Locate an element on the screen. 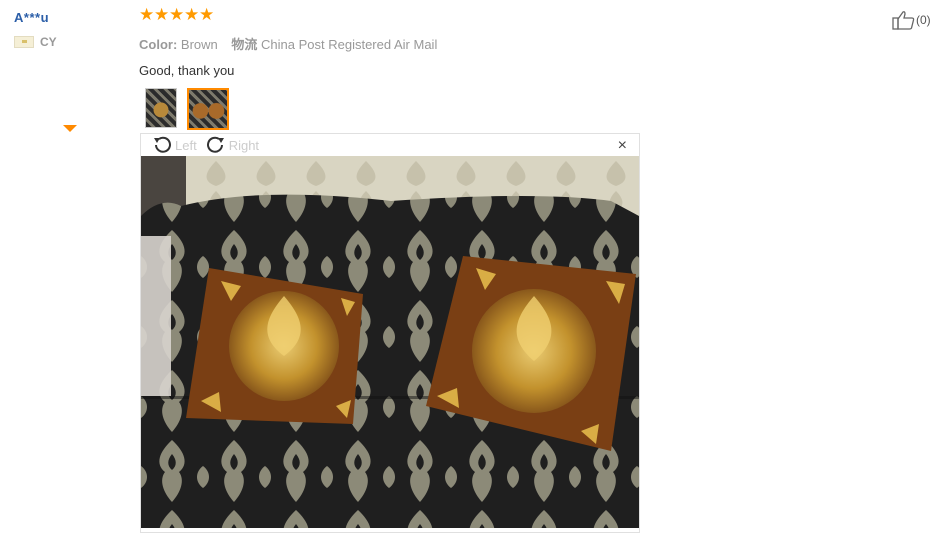  color-label: Color: is located at coordinates (158, 44).